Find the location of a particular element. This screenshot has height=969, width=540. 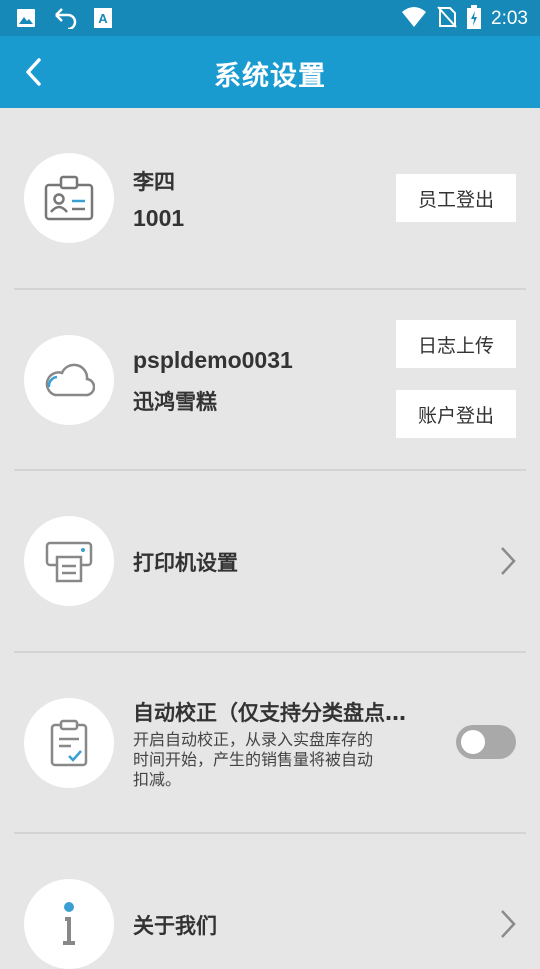

about-us-label: 关于我们 is located at coordinates (175, 925).